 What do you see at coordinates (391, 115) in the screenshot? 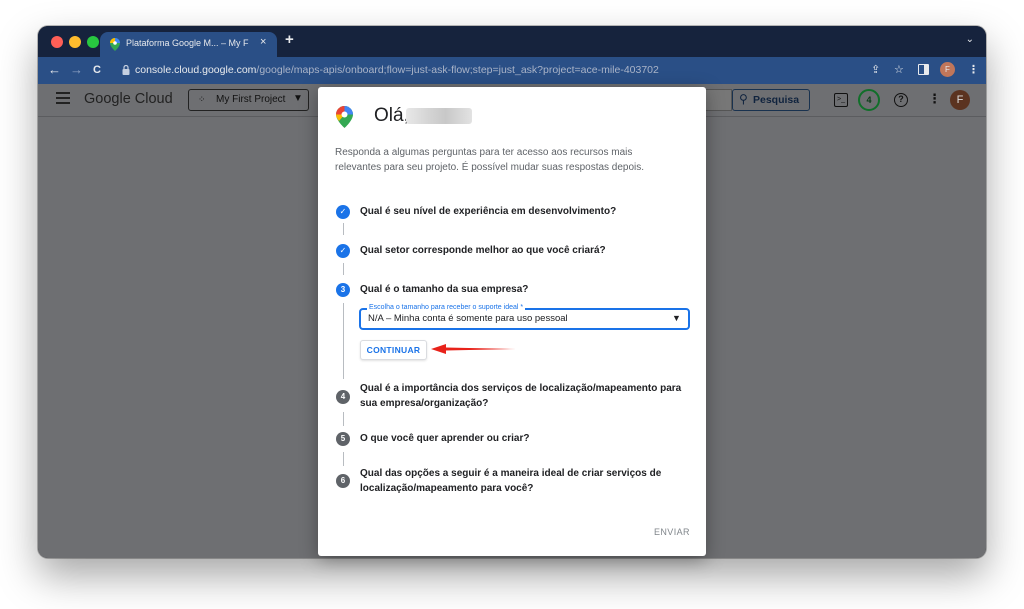
I see `greeting: Olá,` at bounding box center [391, 115].